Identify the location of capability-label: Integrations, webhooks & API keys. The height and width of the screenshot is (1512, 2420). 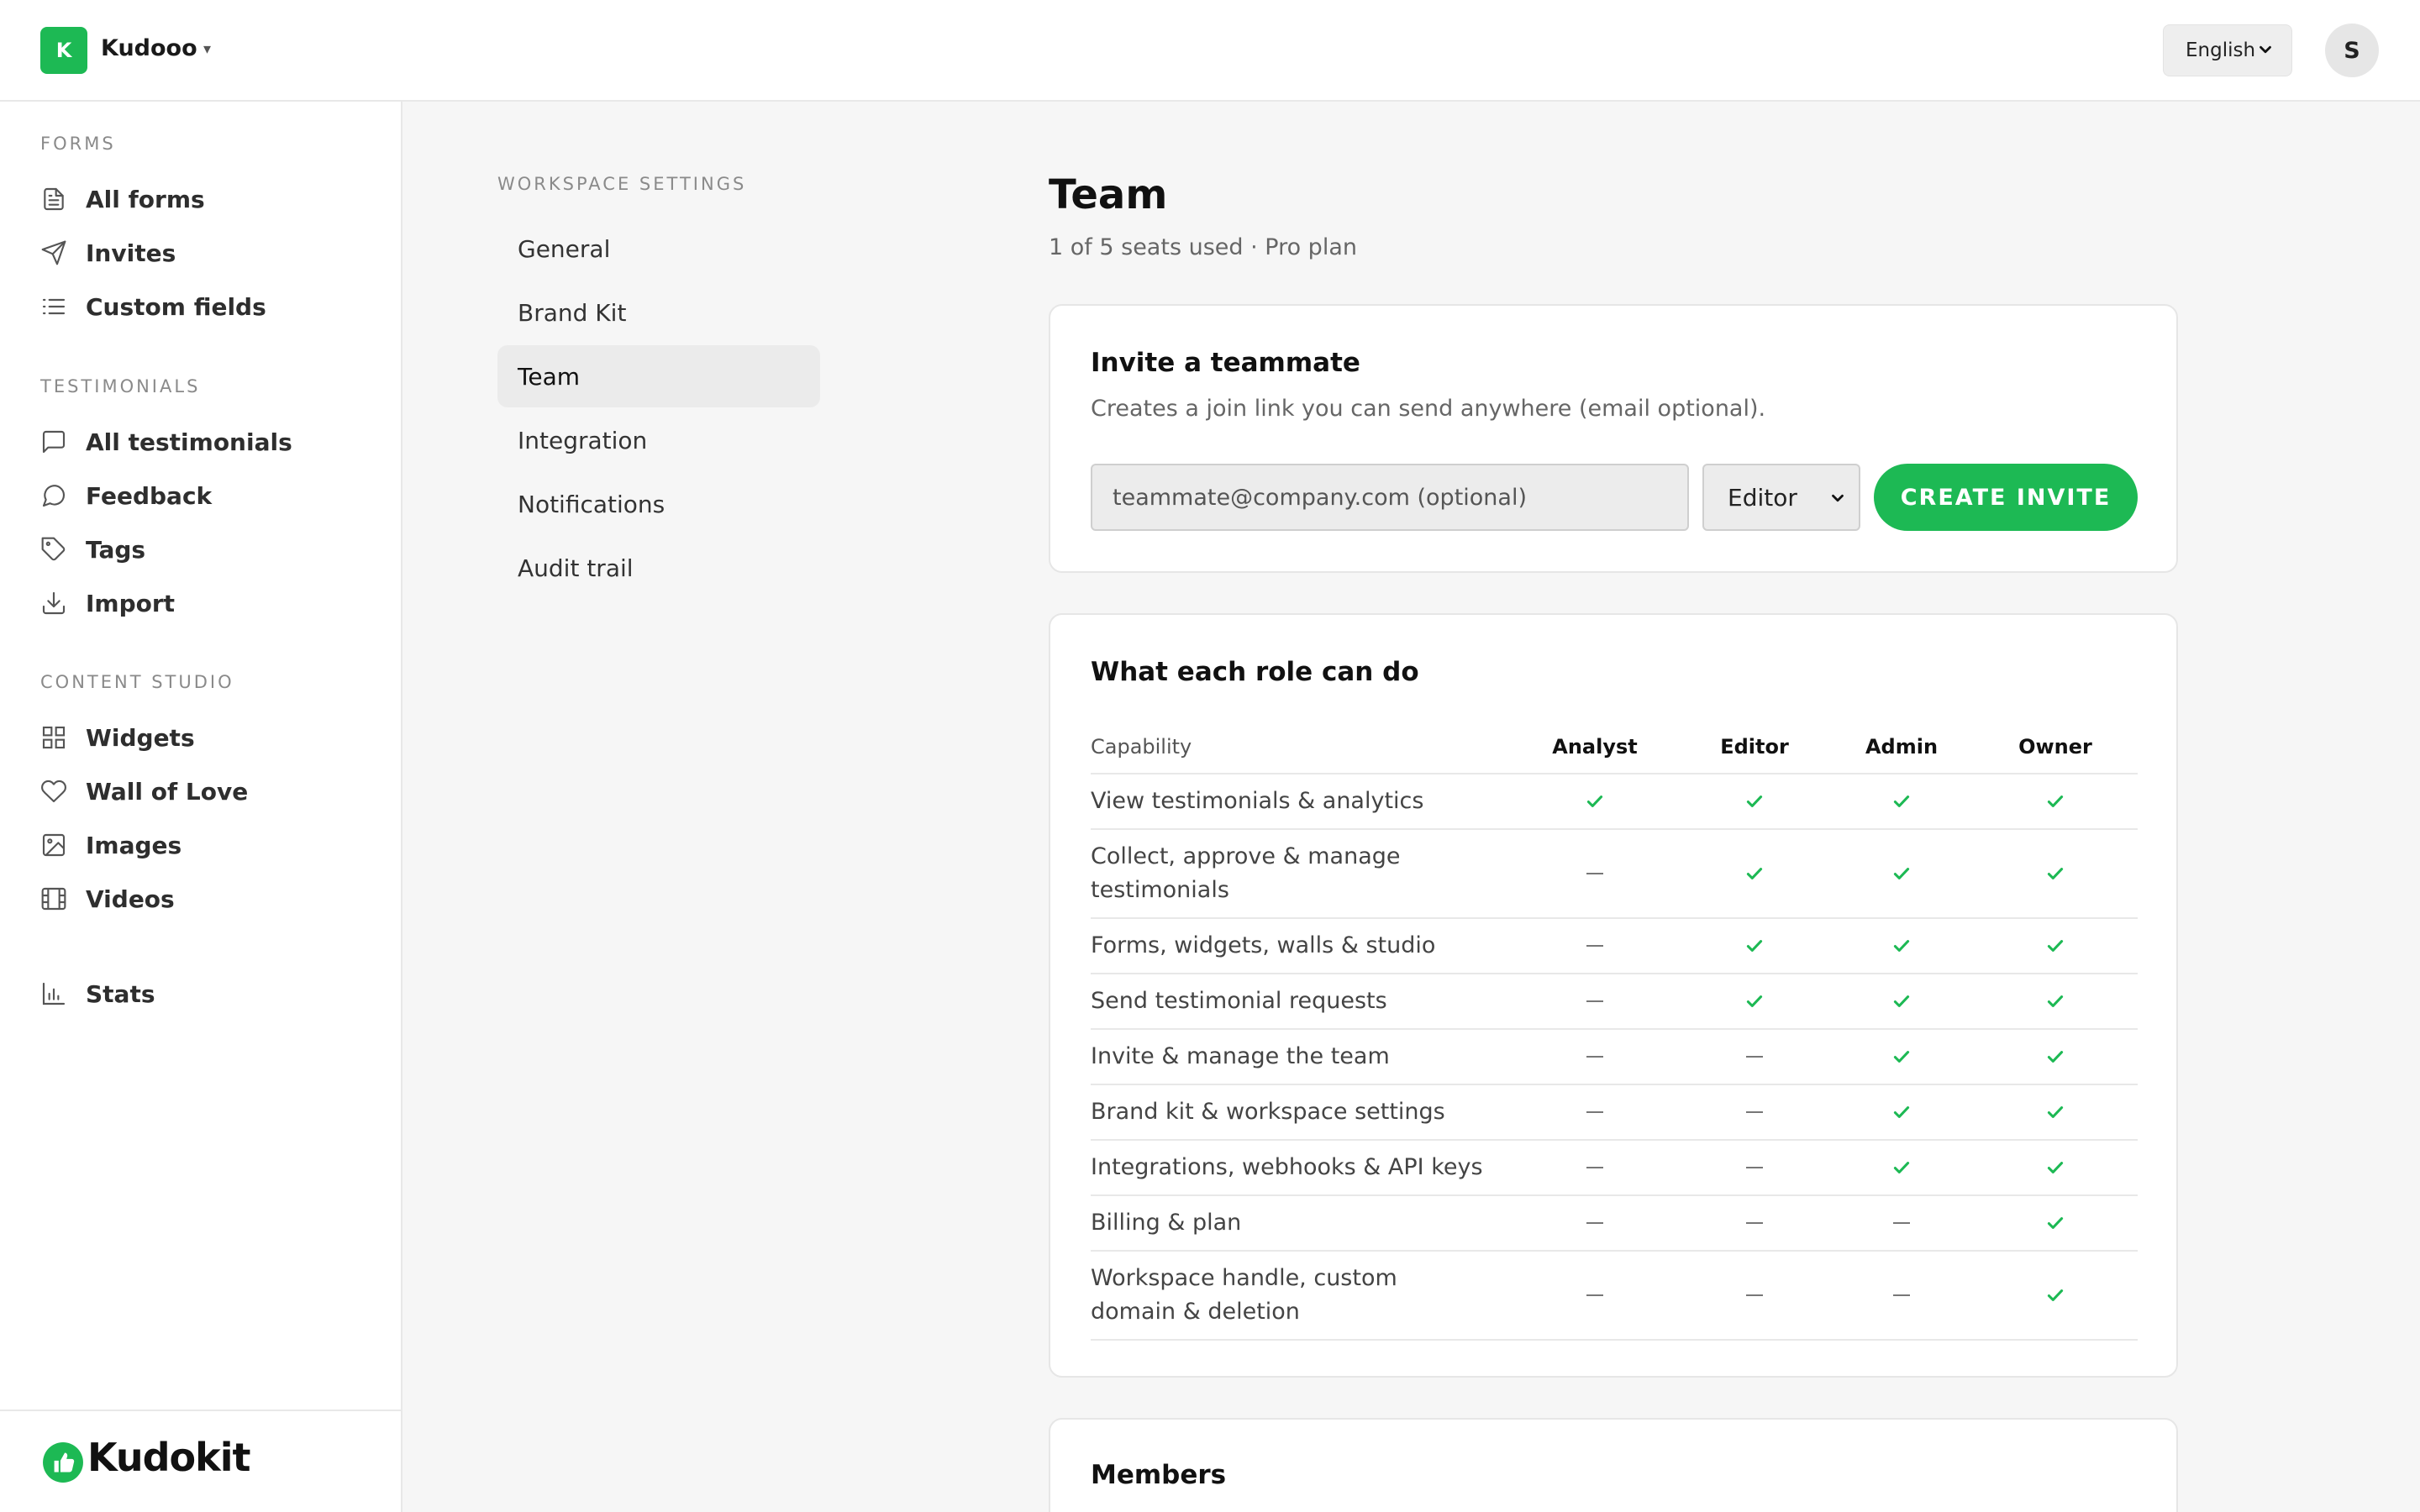
(1287, 1167).